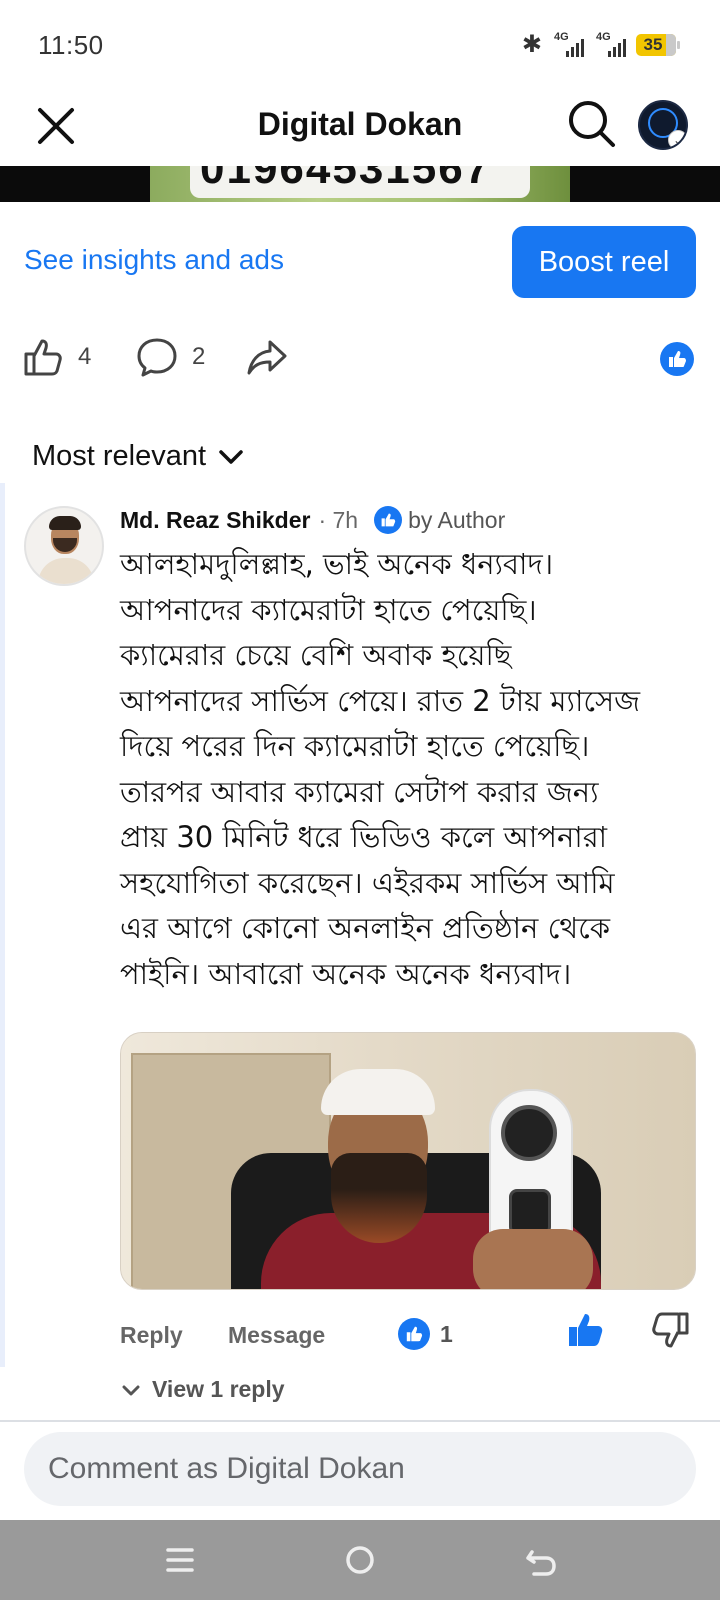 This screenshot has height=1600, width=720. What do you see at coordinates (568, 43) in the screenshot?
I see `signal-icon: 4G` at bounding box center [568, 43].